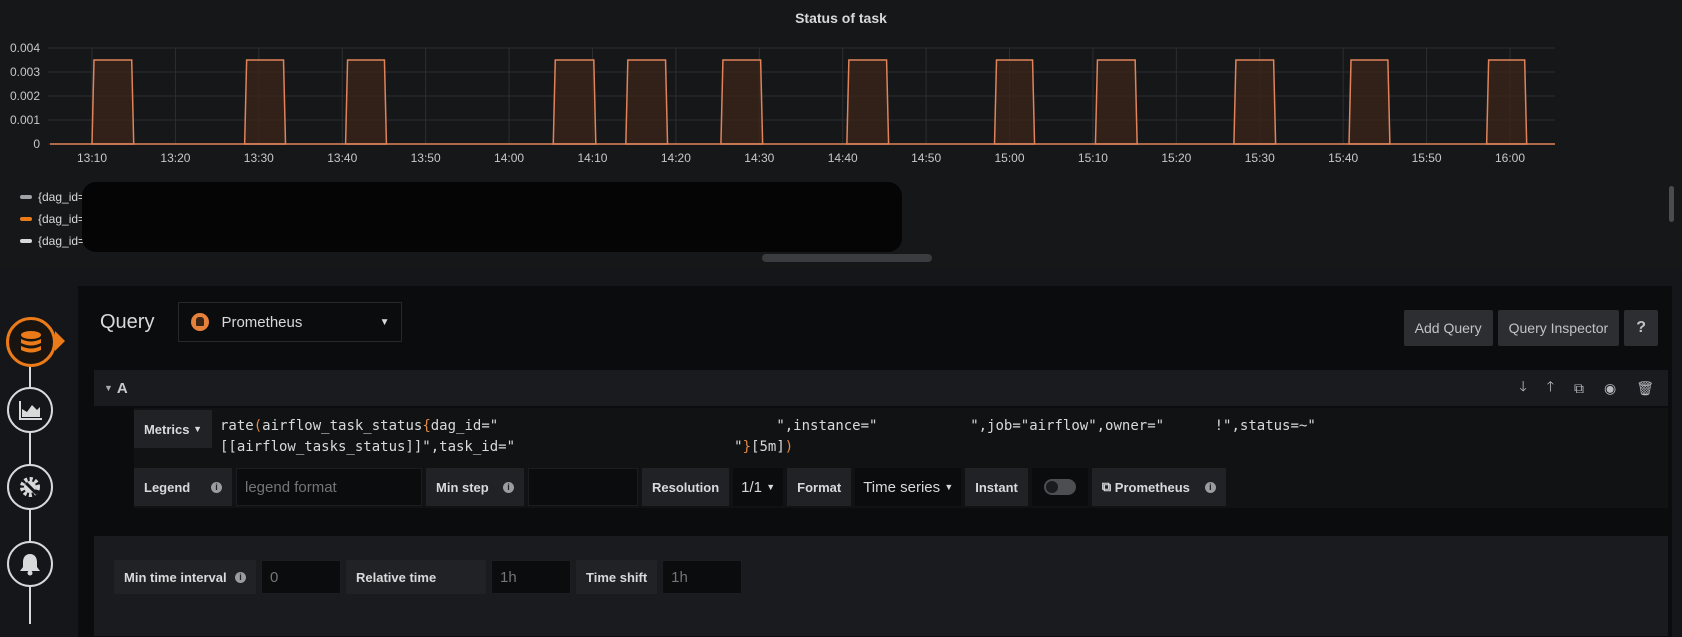  What do you see at coordinates (462, 487) in the screenshot?
I see `min-step-label: Min step` at bounding box center [462, 487].